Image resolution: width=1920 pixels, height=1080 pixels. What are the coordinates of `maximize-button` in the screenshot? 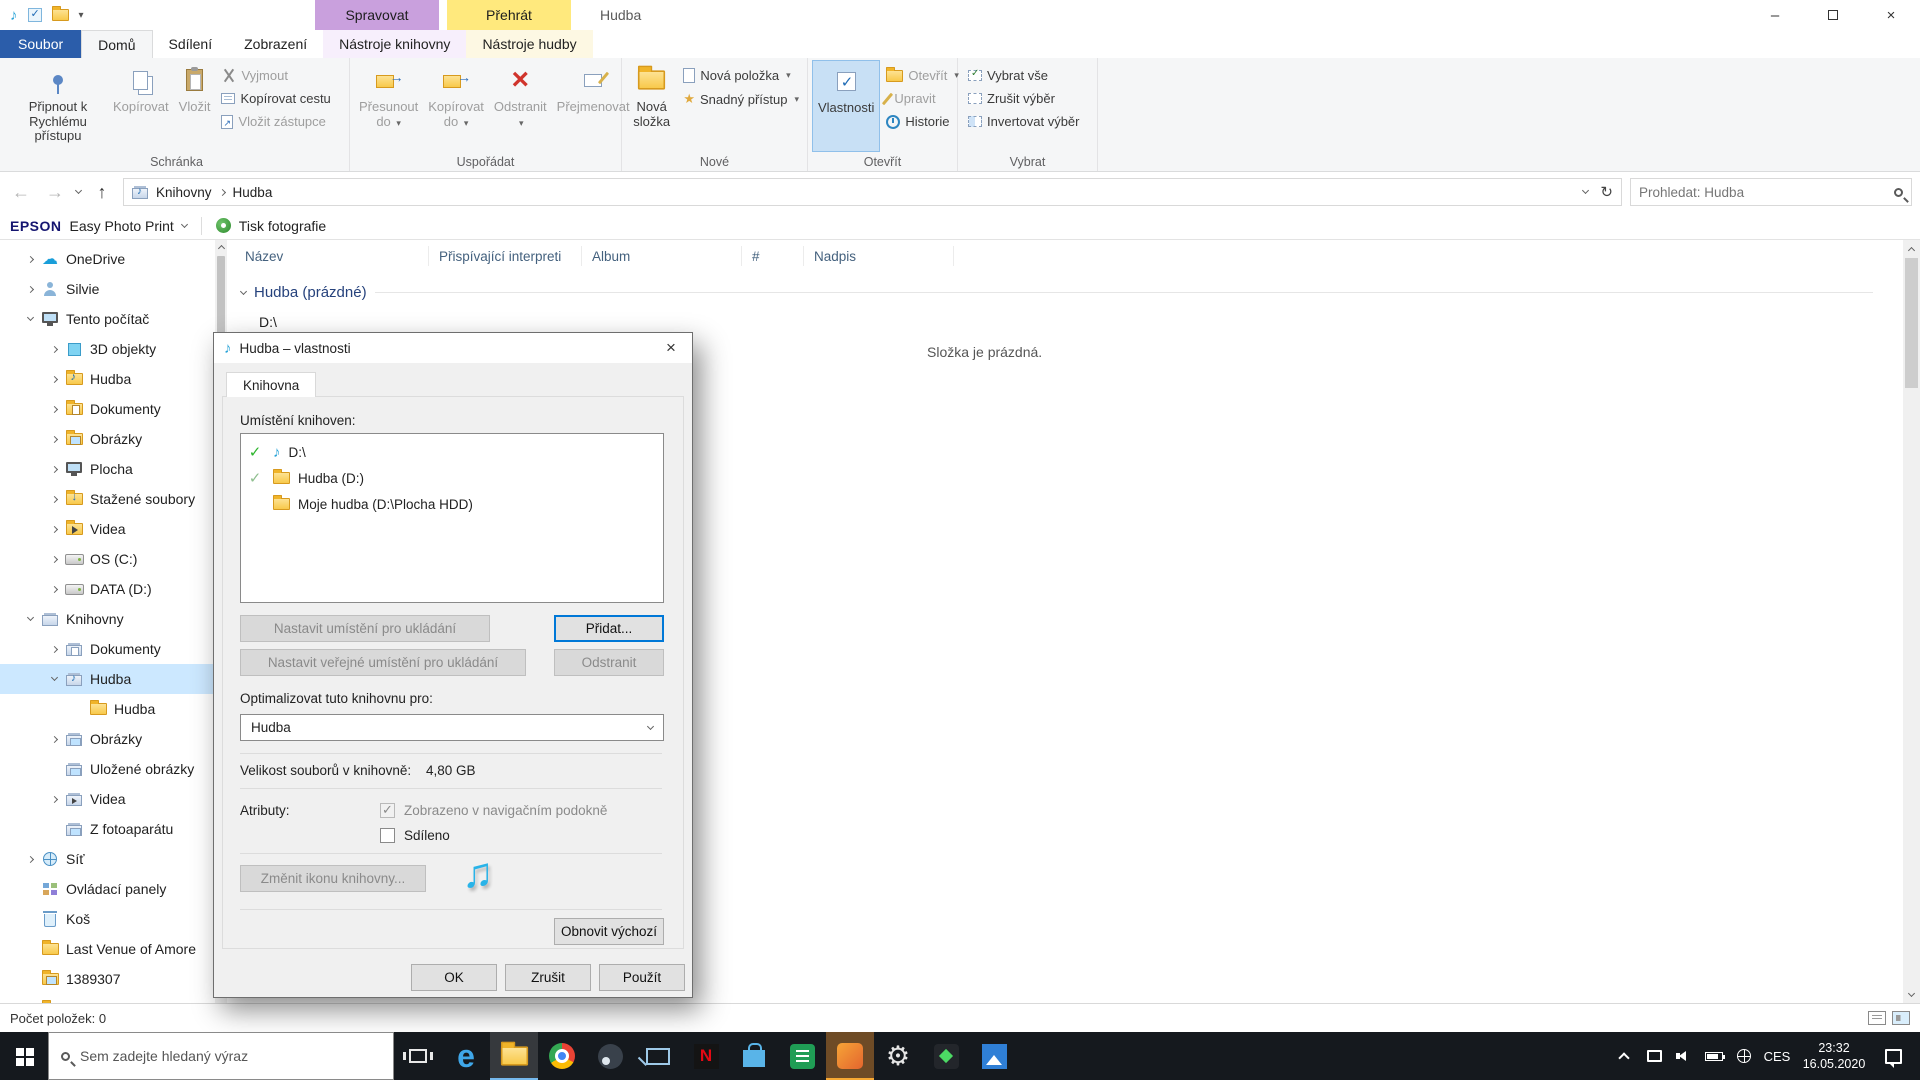 It's located at (1833, 15).